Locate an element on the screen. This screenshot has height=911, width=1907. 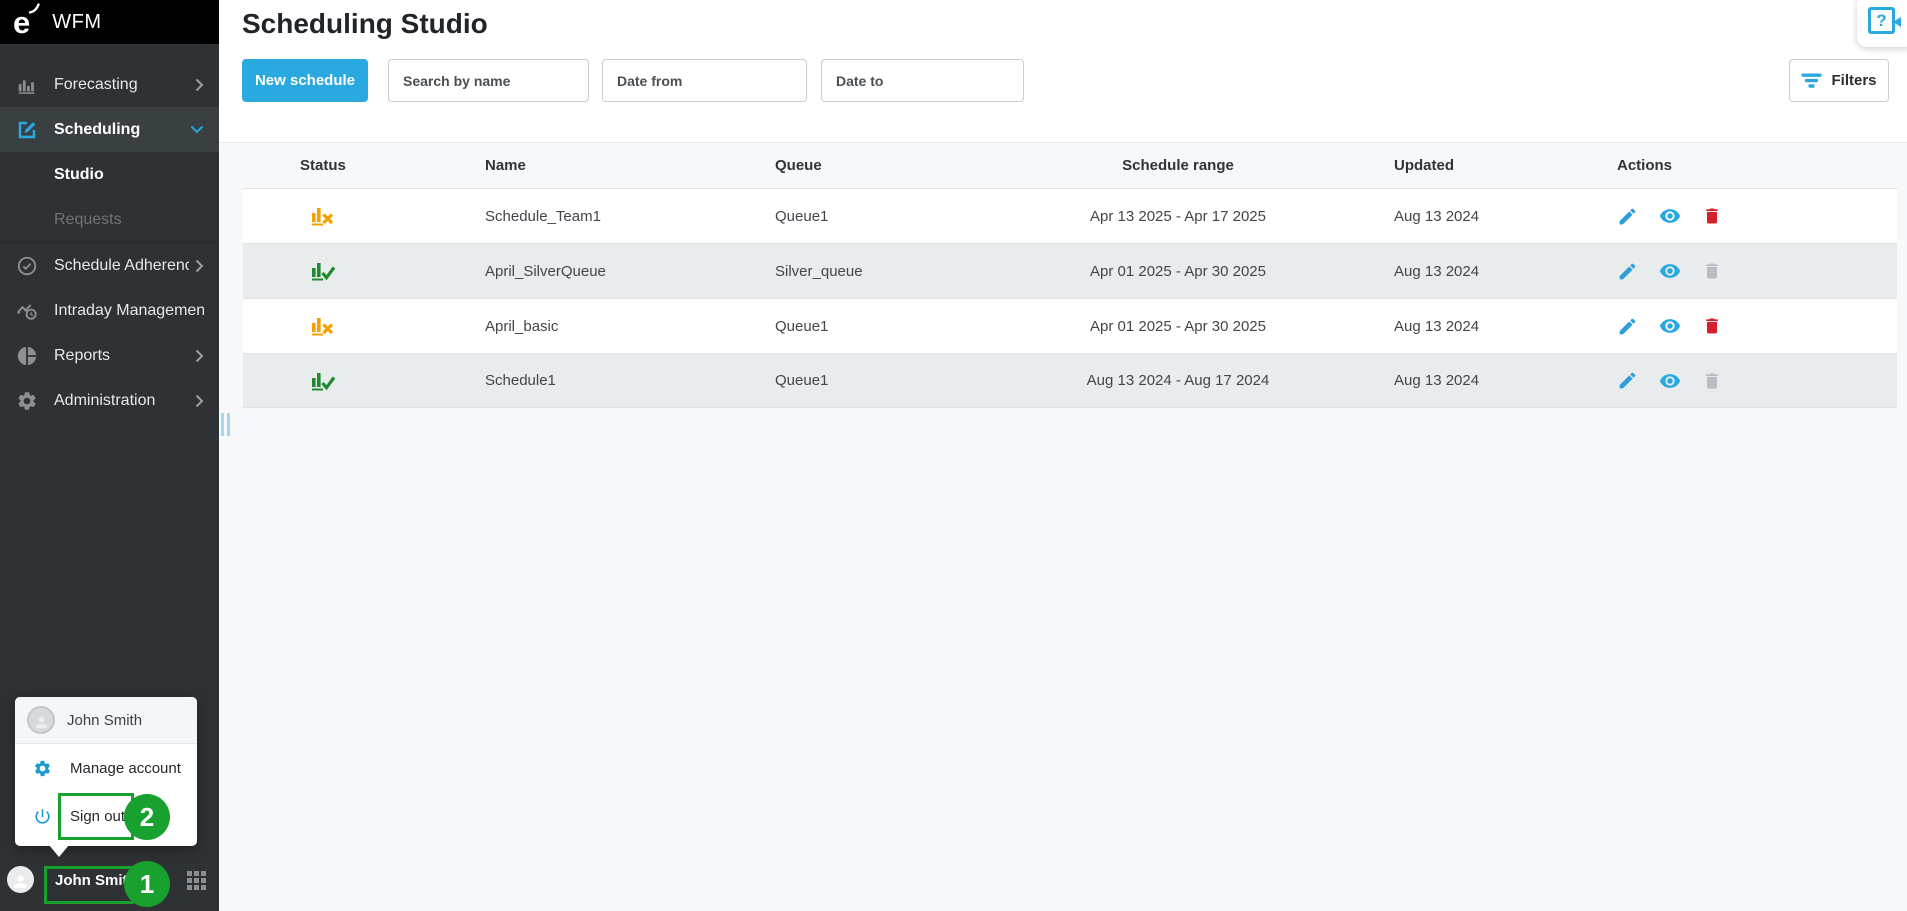
sidebar-item-intraday-management: Intraday Management is located at coordinates (109, 310).